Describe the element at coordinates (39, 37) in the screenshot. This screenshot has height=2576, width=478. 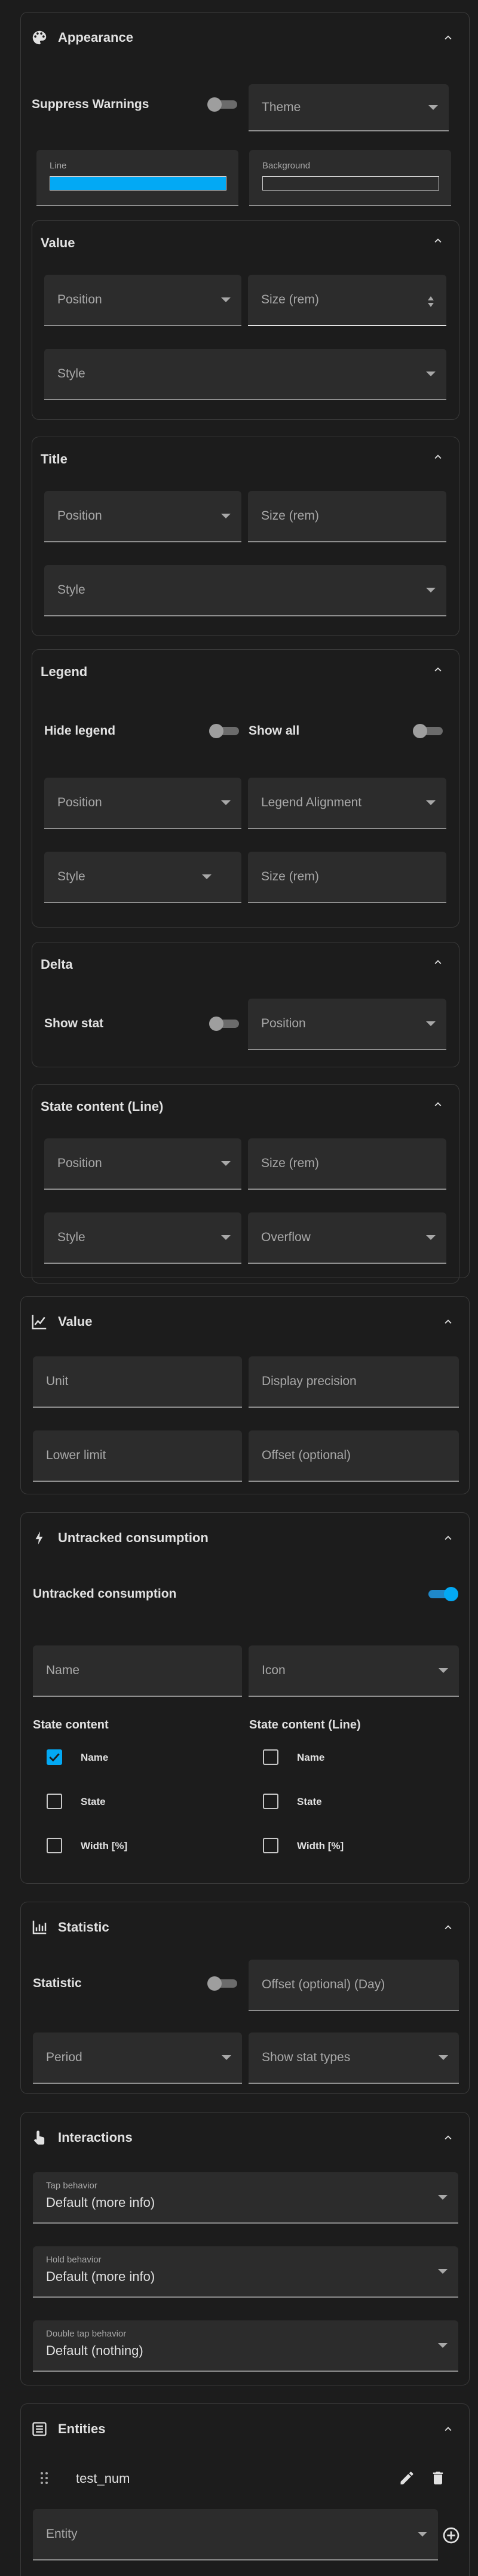
I see `palette-icon` at that location.